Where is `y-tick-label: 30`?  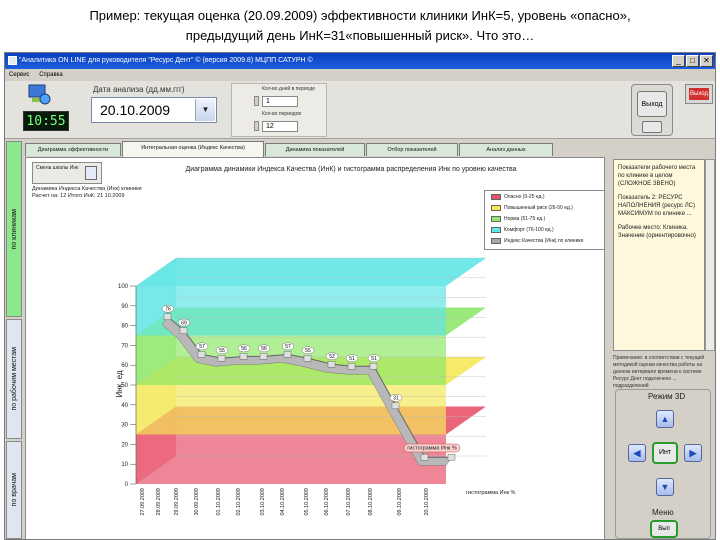 y-tick-label: 30 is located at coordinates (124, 426).